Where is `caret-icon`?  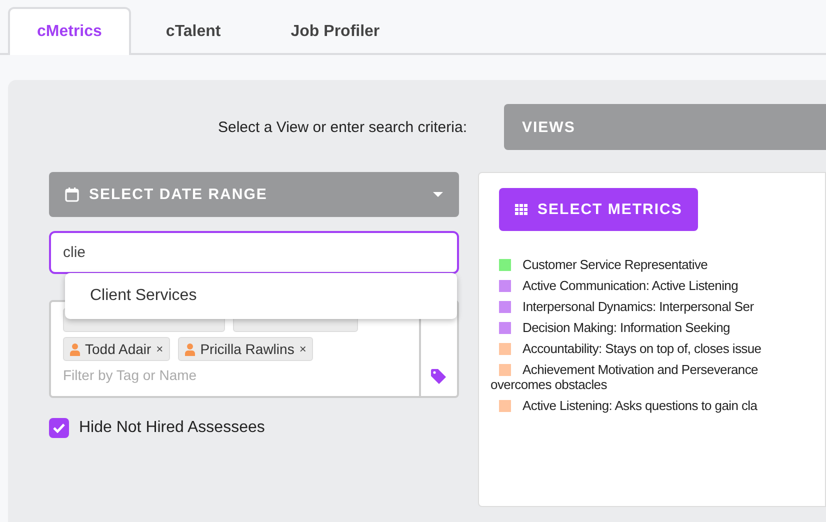 caret-icon is located at coordinates (437, 195).